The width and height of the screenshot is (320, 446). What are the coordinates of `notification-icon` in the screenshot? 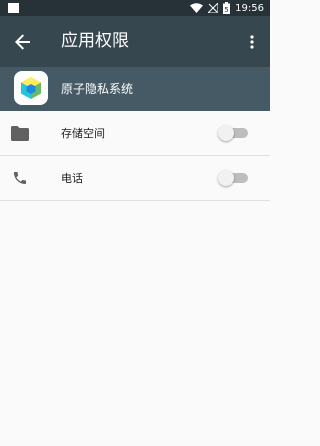 It's located at (13, 8).